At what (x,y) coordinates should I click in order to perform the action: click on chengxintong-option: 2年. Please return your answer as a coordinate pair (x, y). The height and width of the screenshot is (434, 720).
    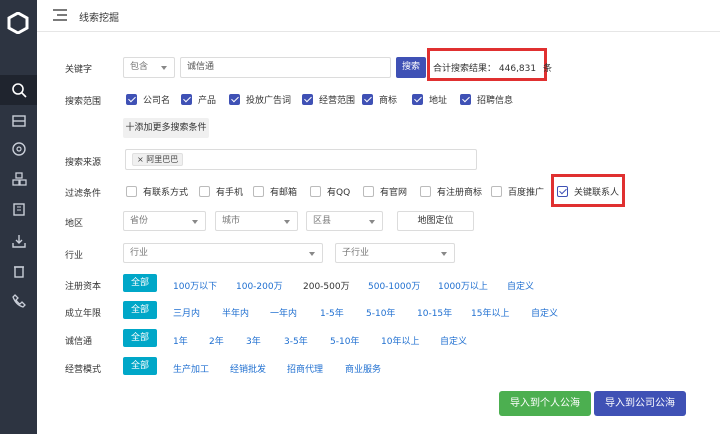
    Looking at the image, I should click on (216, 340).